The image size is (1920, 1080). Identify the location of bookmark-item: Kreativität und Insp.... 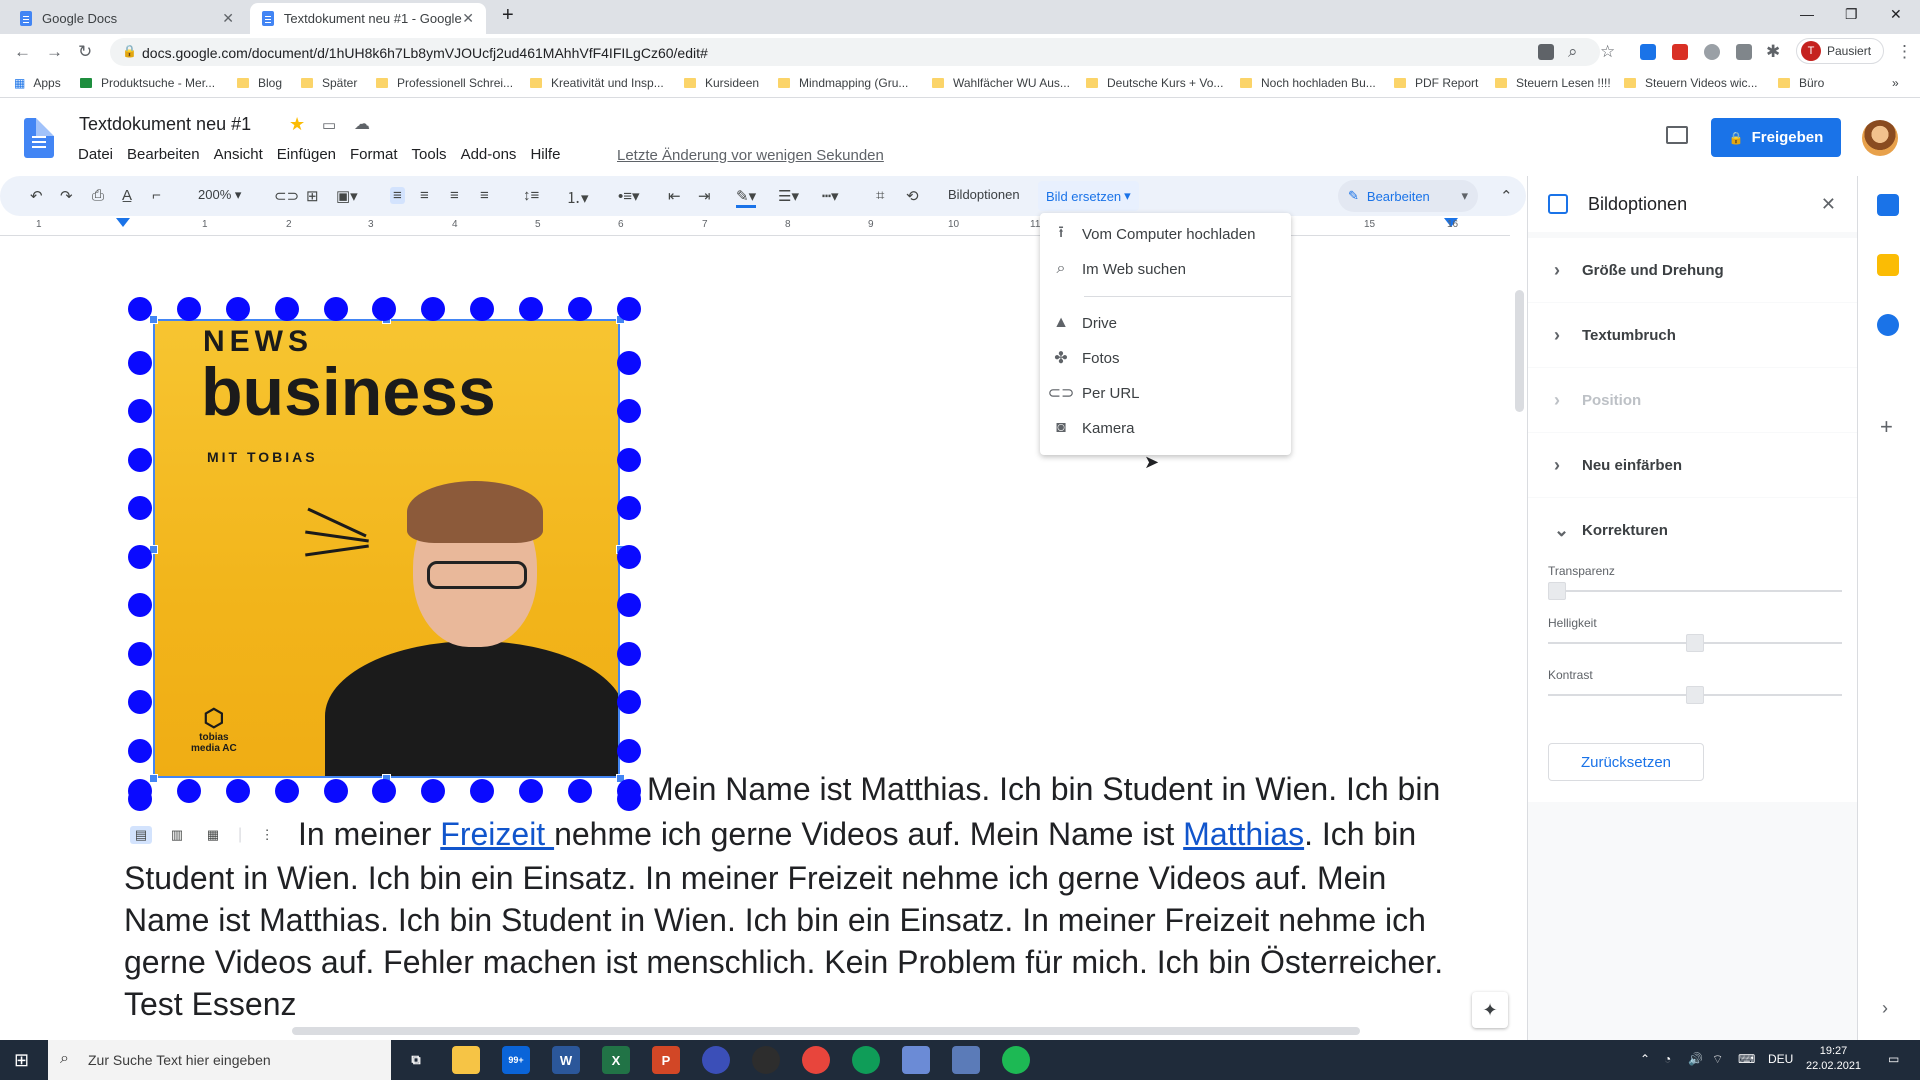
(597, 83).